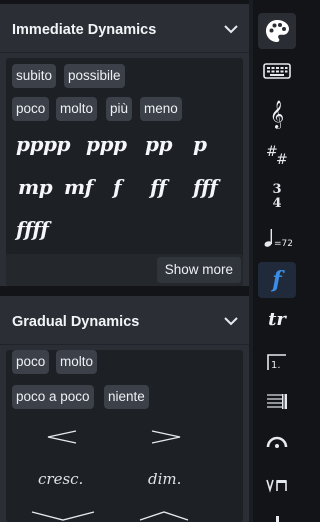 The height and width of the screenshot is (522, 320). I want to click on chip-possibile: possibile, so click(94, 76).